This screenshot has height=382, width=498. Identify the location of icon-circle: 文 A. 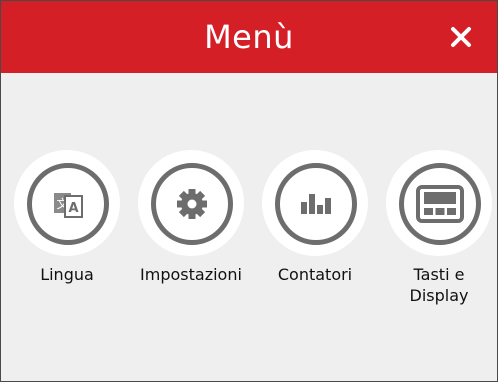
(68, 204).